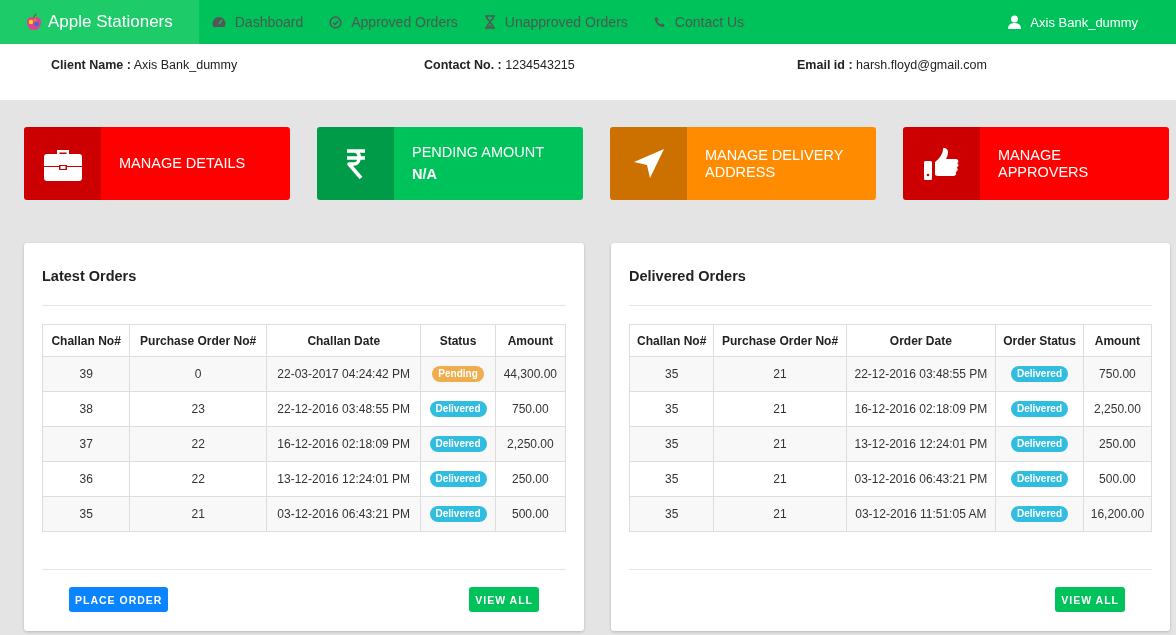 The width and height of the screenshot is (1176, 635). What do you see at coordinates (198, 374) in the screenshot?
I see `table-cell: 0` at bounding box center [198, 374].